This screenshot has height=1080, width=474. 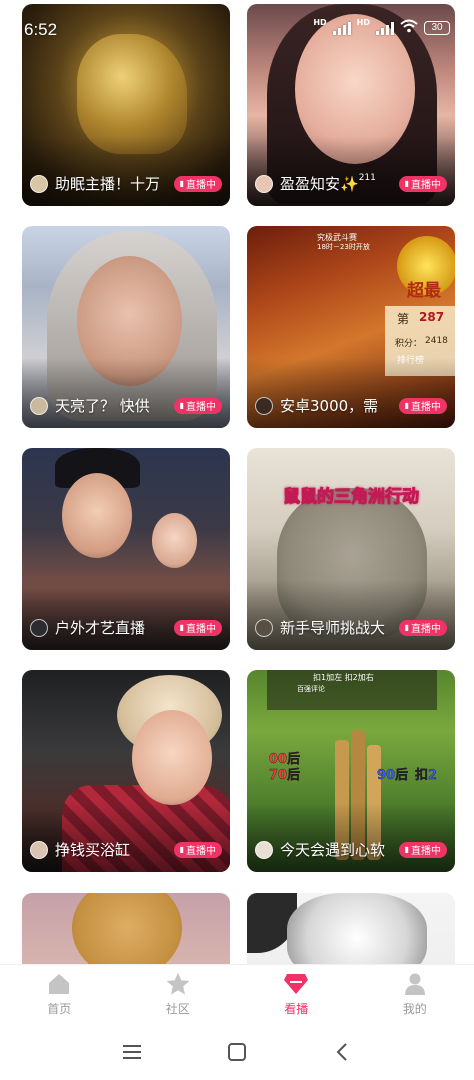 I want to click on room-title: 户外才艺直播, so click(x=100, y=628).